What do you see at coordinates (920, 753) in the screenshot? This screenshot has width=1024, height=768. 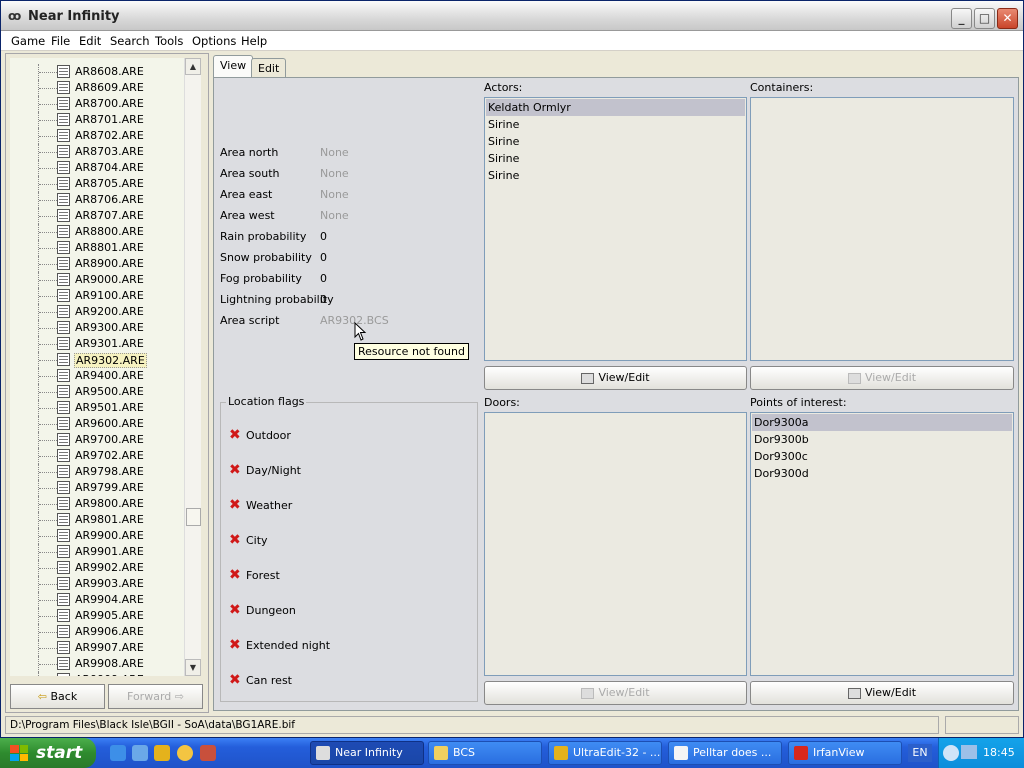 I see `language-indicator: EN` at bounding box center [920, 753].